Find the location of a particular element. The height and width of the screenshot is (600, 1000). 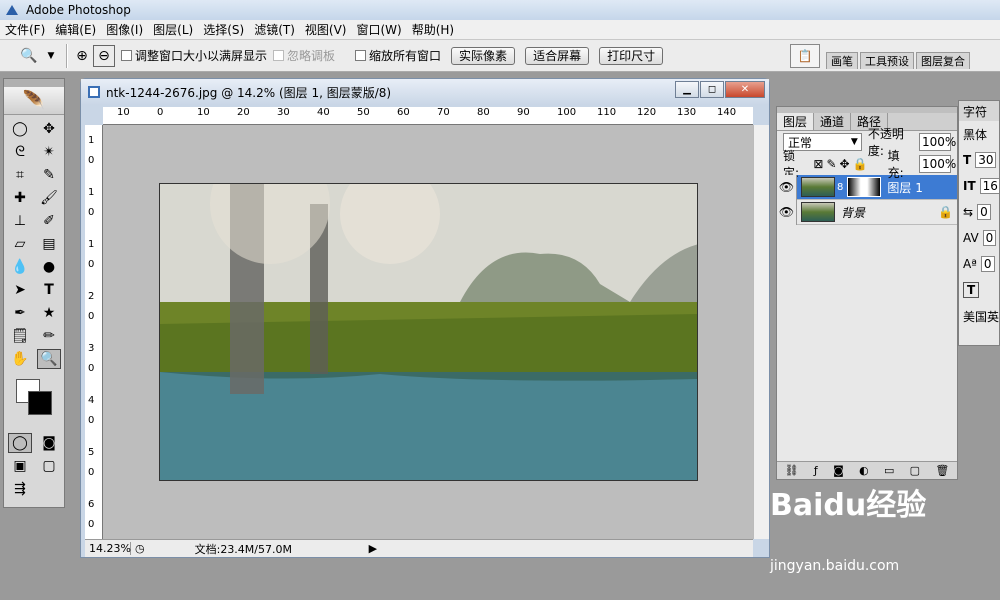

link-icon: 8 is located at coordinates (840, 187).